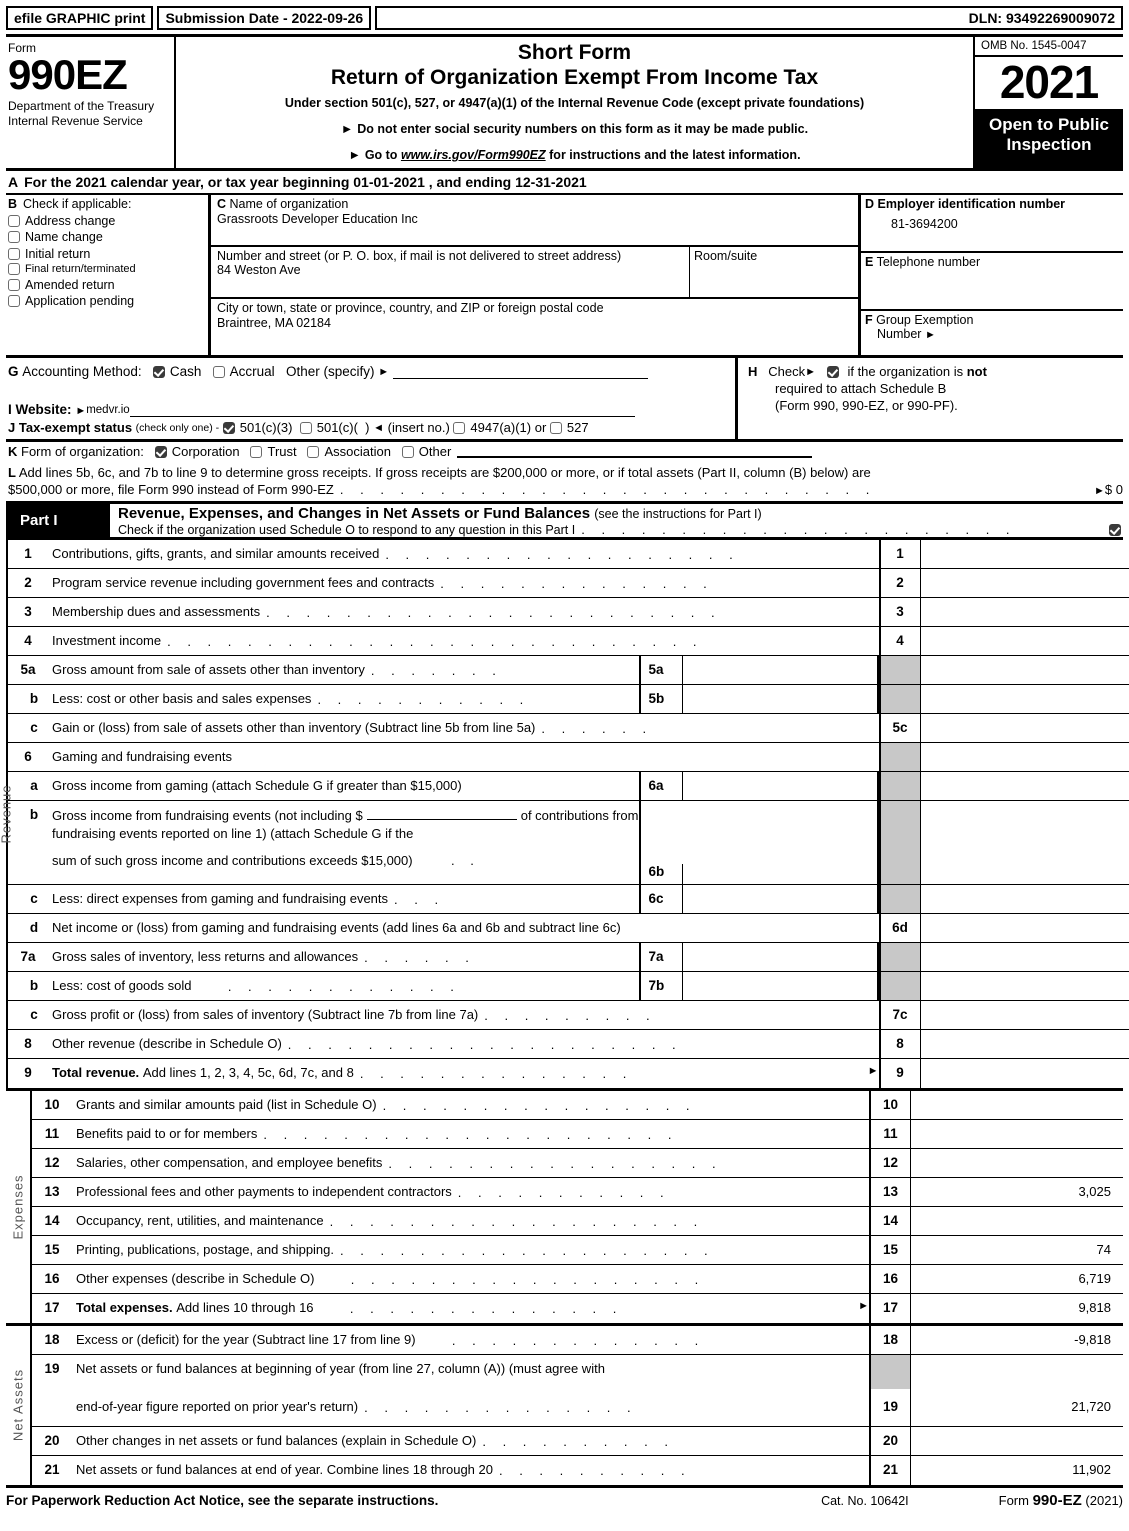 Image resolution: width=1129 pixels, height=1531 pixels. Describe the element at coordinates (108, 285) in the screenshot. I see `checkbox-amended-return: Amended return` at that location.